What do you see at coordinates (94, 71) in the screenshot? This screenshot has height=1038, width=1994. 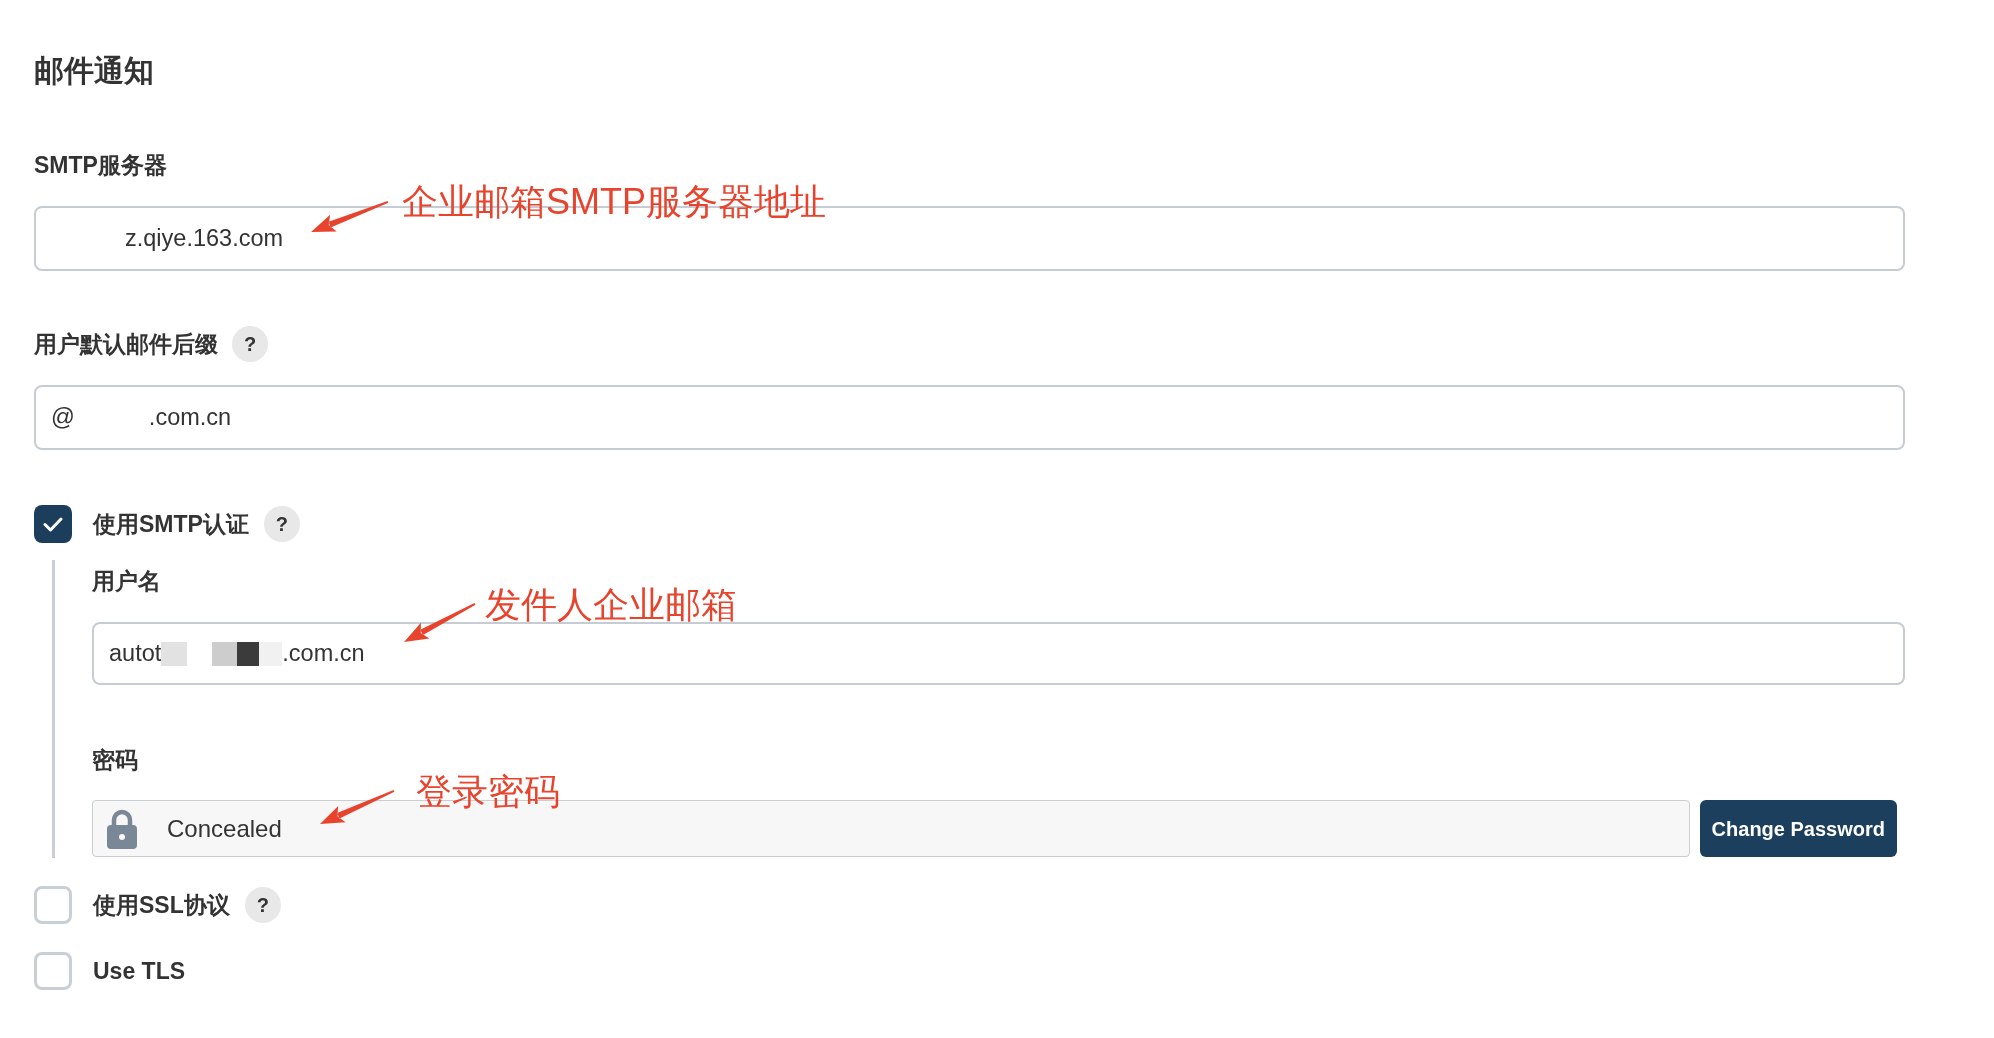 I see `section-title: 邮件通知` at bounding box center [94, 71].